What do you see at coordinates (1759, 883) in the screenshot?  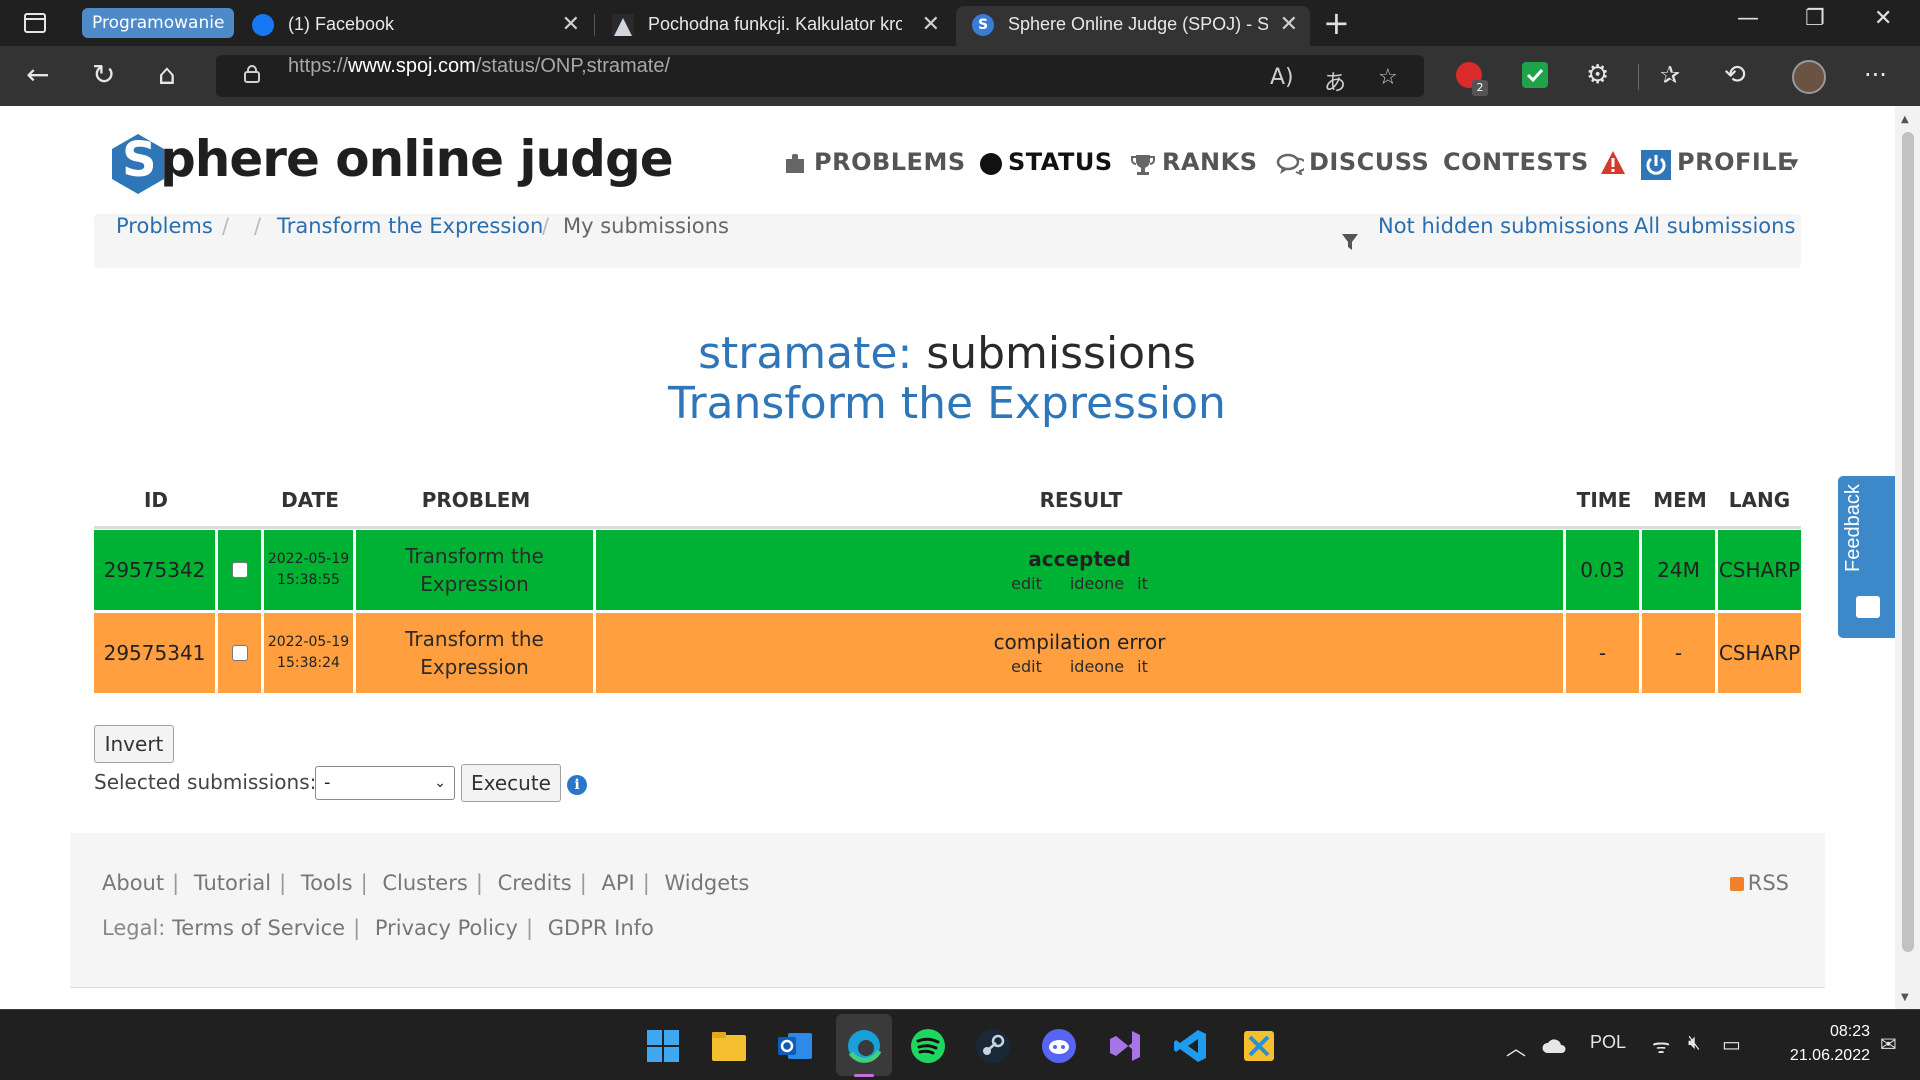 I see `rss-link: RSS` at bounding box center [1759, 883].